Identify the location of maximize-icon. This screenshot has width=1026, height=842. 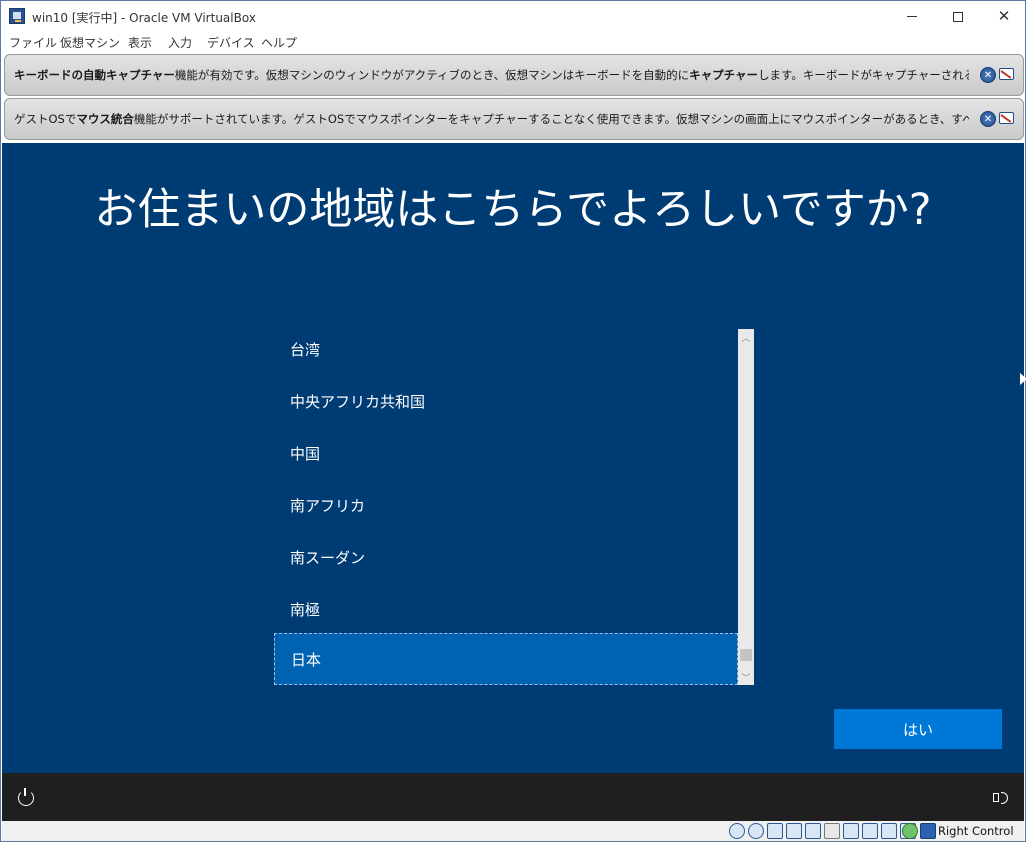
(958, 16).